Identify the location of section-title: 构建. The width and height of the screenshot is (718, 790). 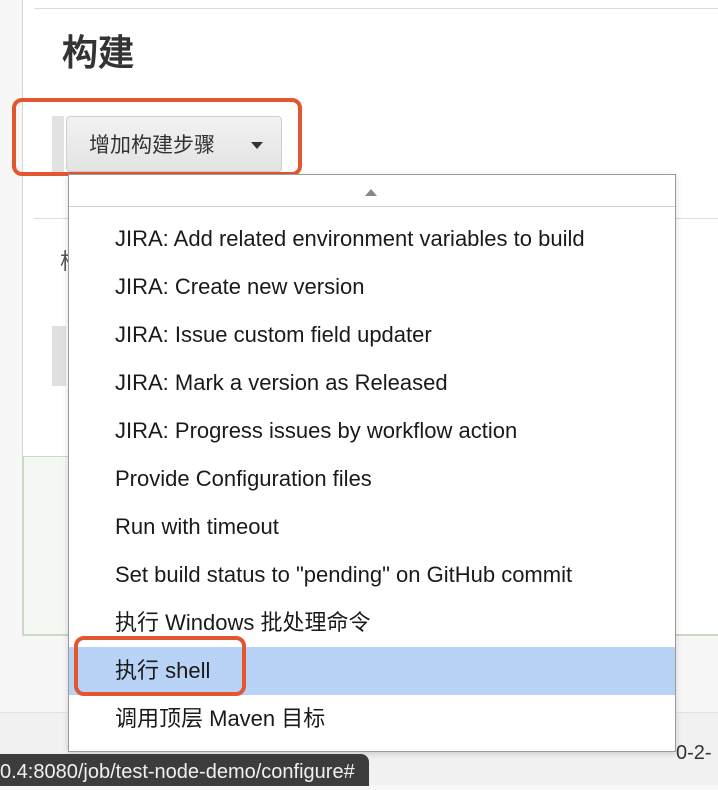
(98, 53).